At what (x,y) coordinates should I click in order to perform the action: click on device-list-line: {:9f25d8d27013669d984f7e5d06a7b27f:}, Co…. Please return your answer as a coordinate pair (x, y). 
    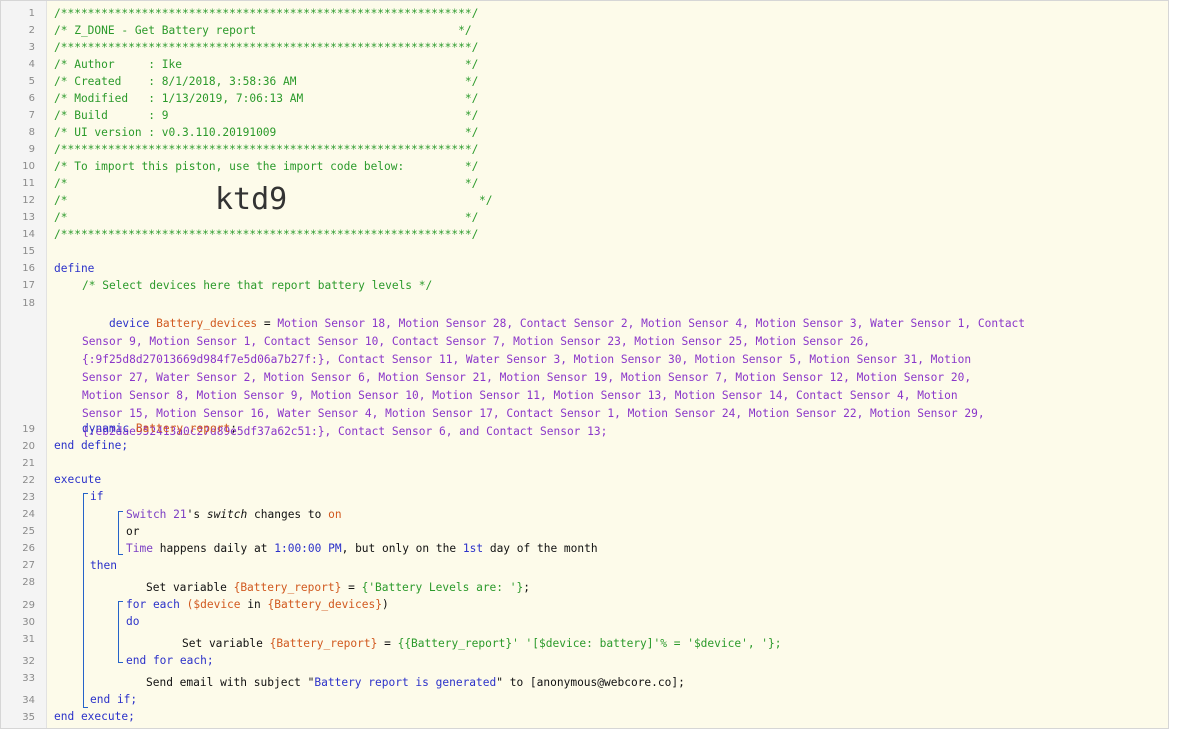
    Looking at the image, I should click on (527, 359).